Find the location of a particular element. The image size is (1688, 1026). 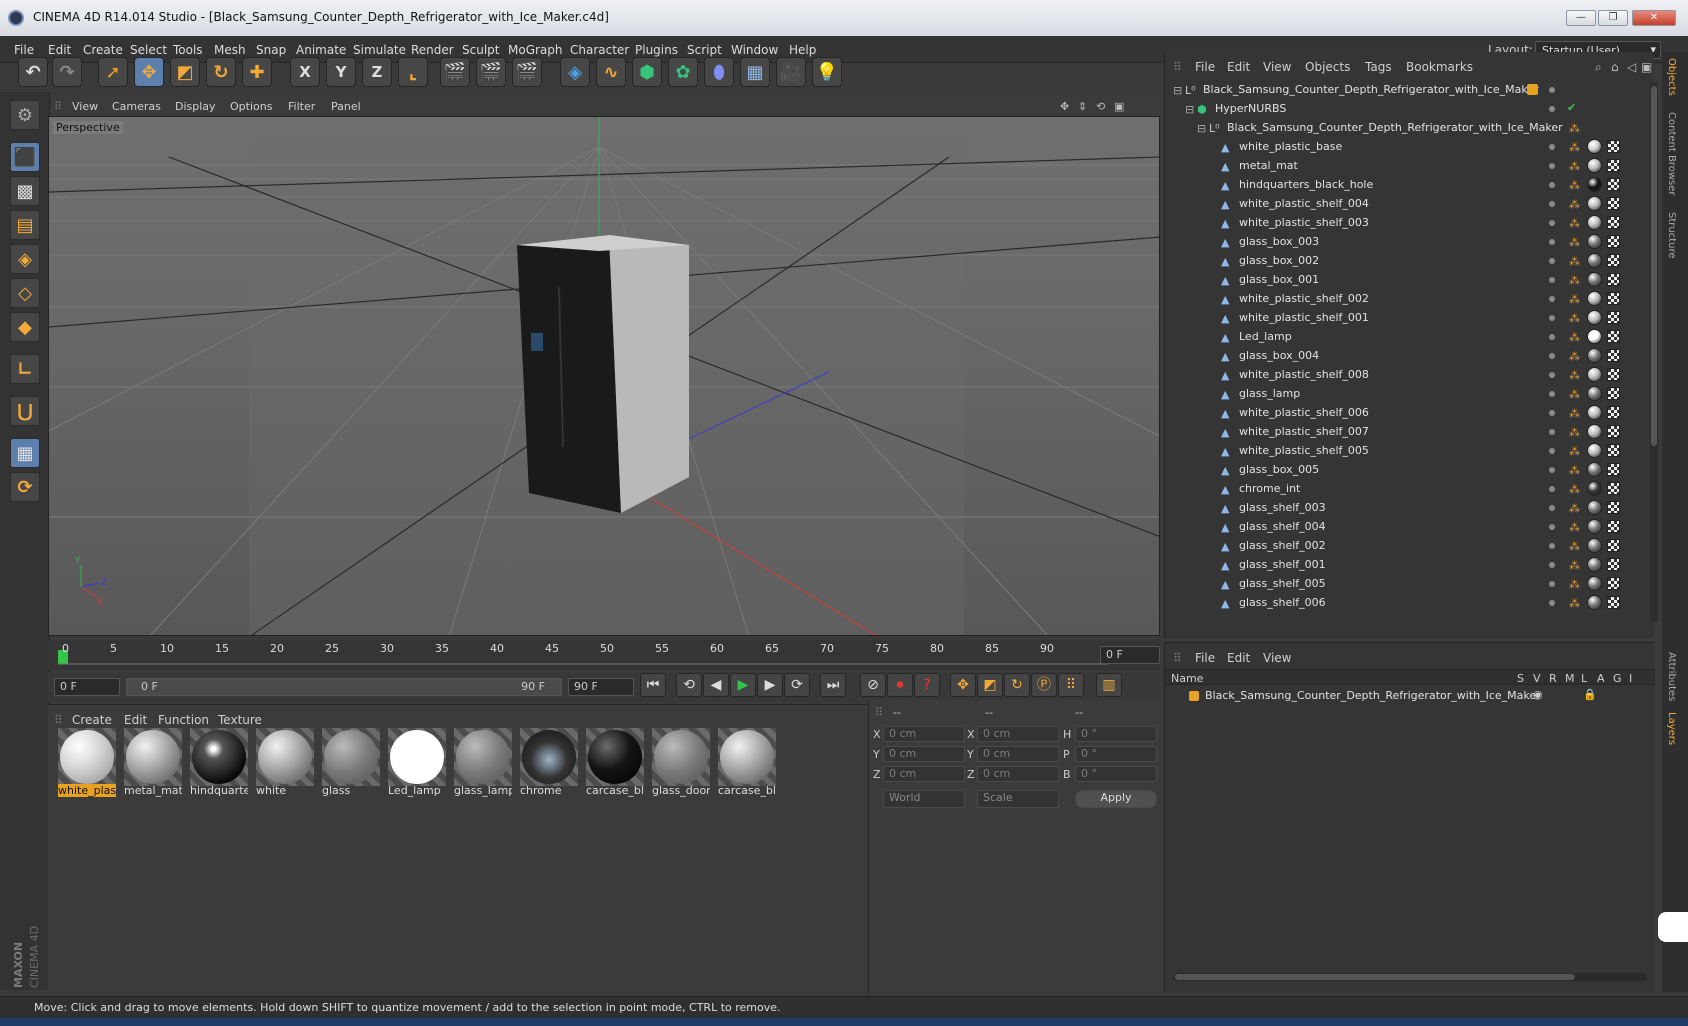

z-axis-lock-button: Z is located at coordinates (377, 72).